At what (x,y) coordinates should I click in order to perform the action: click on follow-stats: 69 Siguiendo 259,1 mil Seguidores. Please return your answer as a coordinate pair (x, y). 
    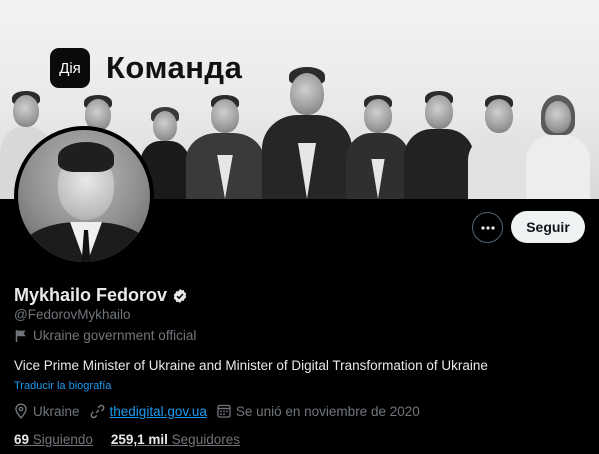
    Looking at the image, I should click on (136, 439).